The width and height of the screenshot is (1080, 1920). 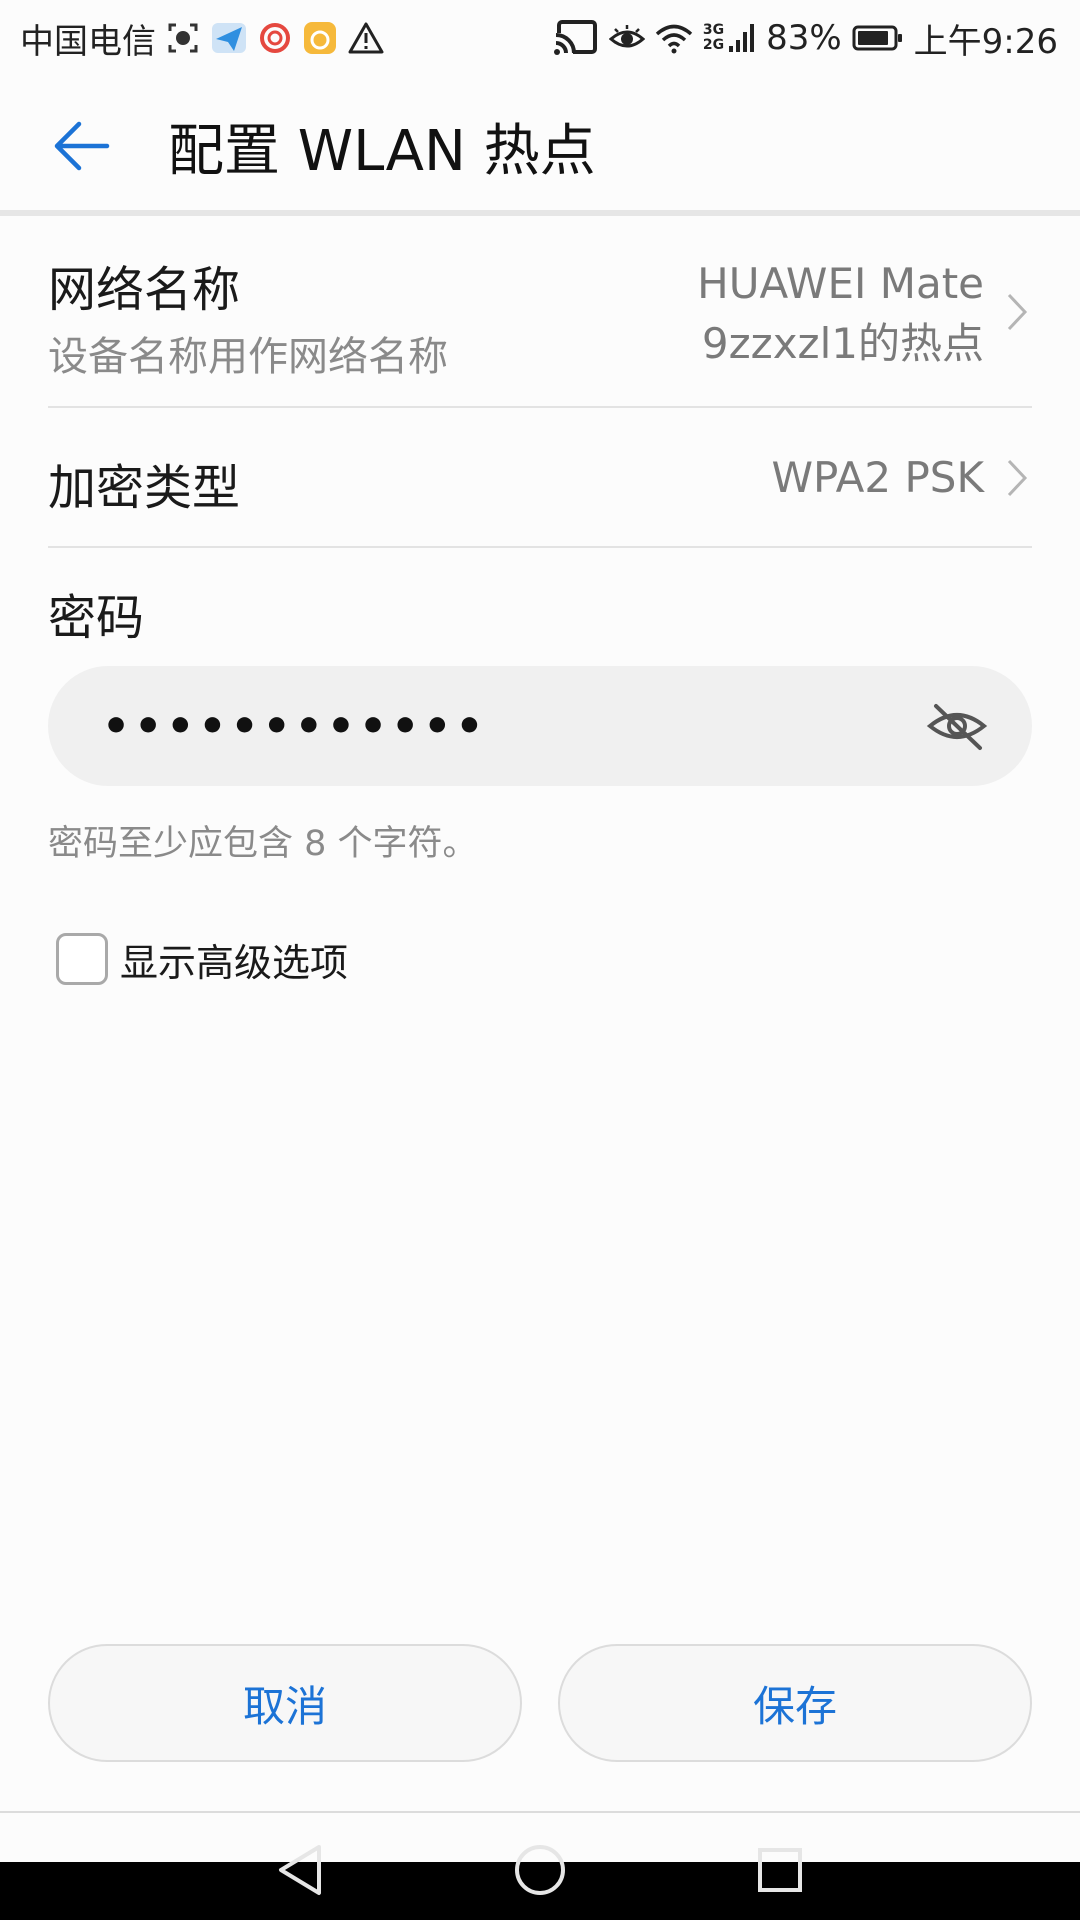 I want to click on password-value: ••••••••••••, so click(x=295, y=726).